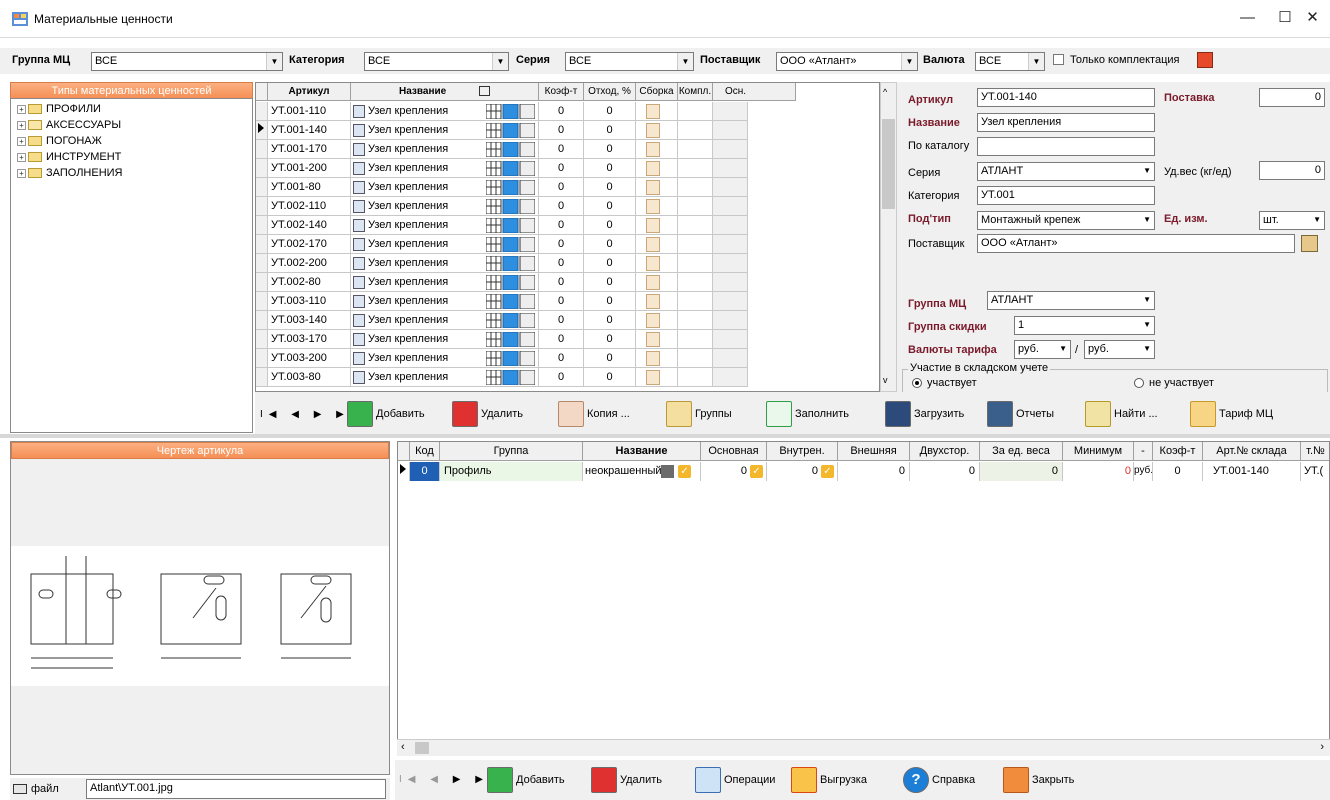 The height and width of the screenshot is (800, 1330). What do you see at coordinates (1178, 451) in the screenshot?
I see `col-koef2: Коэф-т` at bounding box center [1178, 451].